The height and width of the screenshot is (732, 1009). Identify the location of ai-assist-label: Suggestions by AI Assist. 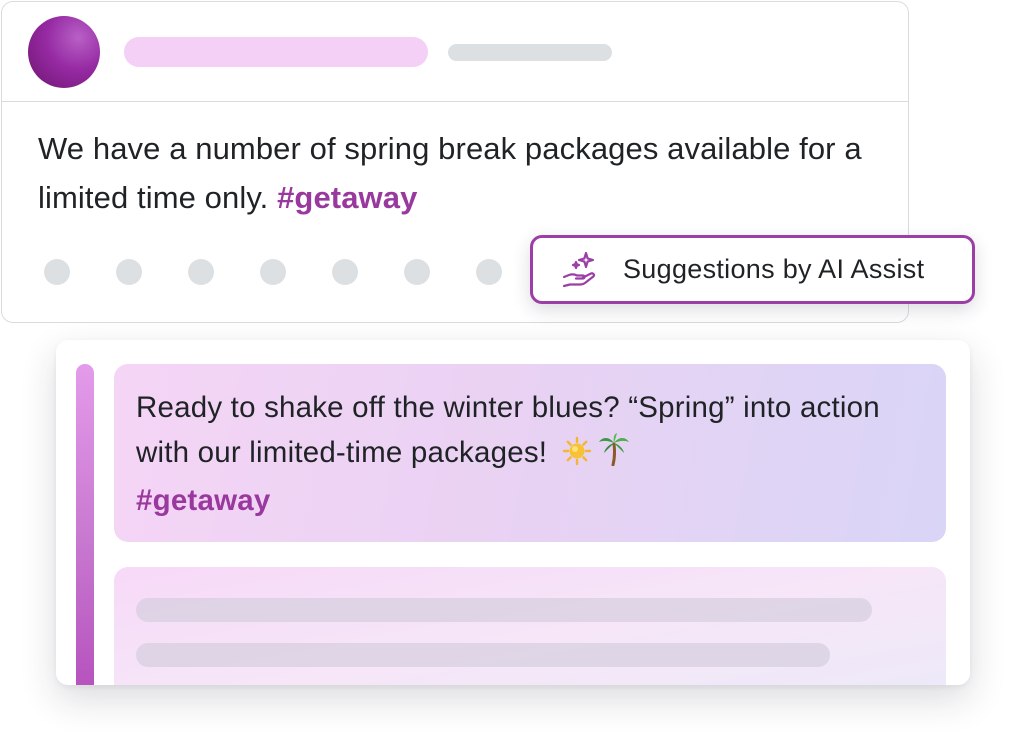
(774, 269).